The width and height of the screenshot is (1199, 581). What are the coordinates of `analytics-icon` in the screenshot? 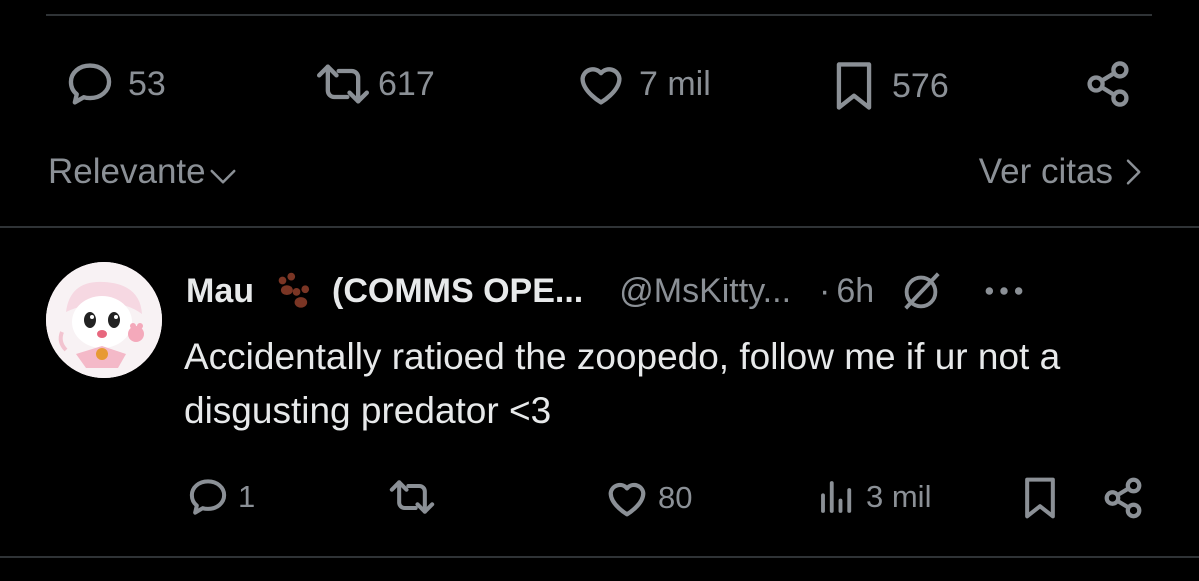 It's located at (836, 497).